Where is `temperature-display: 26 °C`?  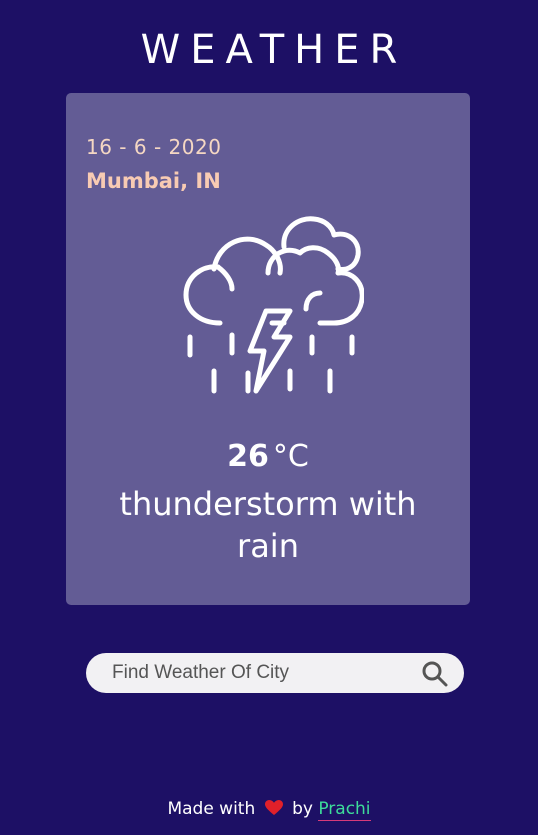 temperature-display: 26 °C is located at coordinates (268, 457).